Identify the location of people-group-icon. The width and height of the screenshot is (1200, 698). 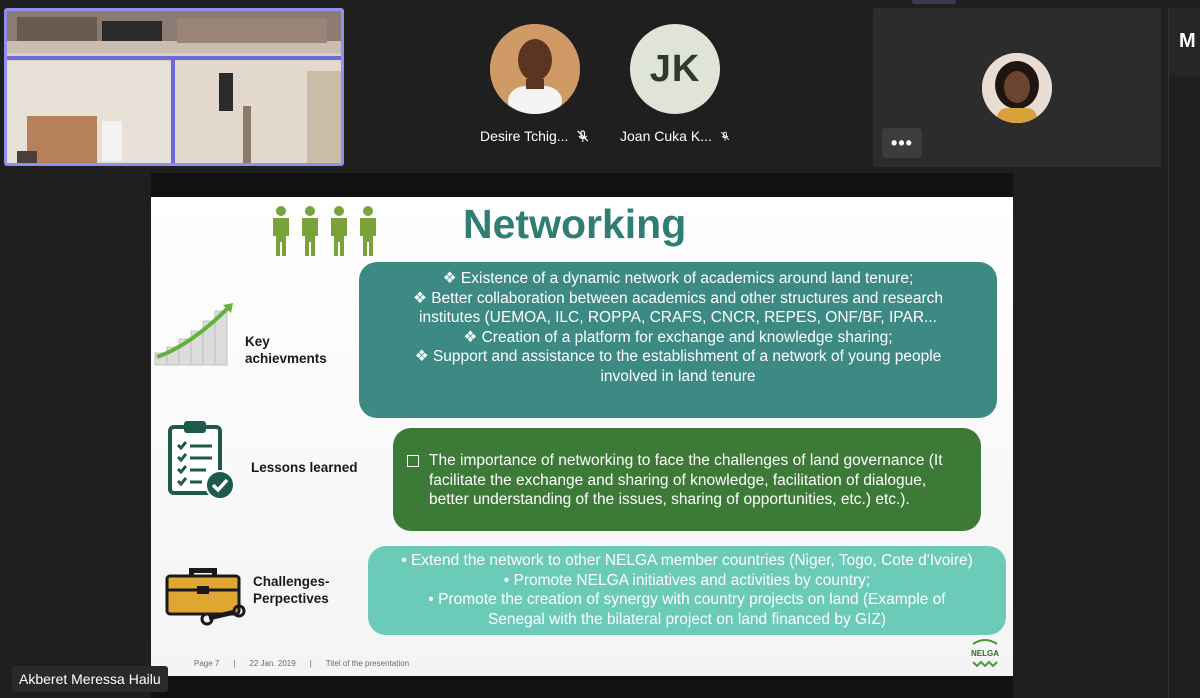
(324, 231).